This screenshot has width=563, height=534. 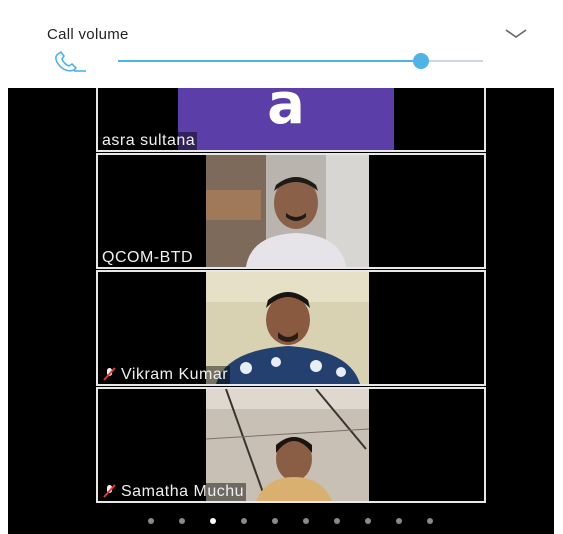 I want to click on participant-avatar: a, so click(x=286, y=119).